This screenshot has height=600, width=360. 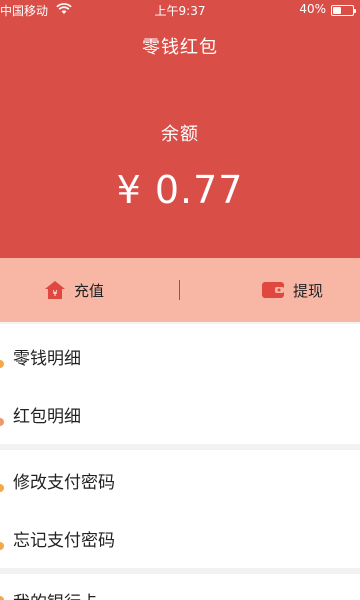 I want to click on list-item-label: 忘记支付密码, so click(x=64, y=540).